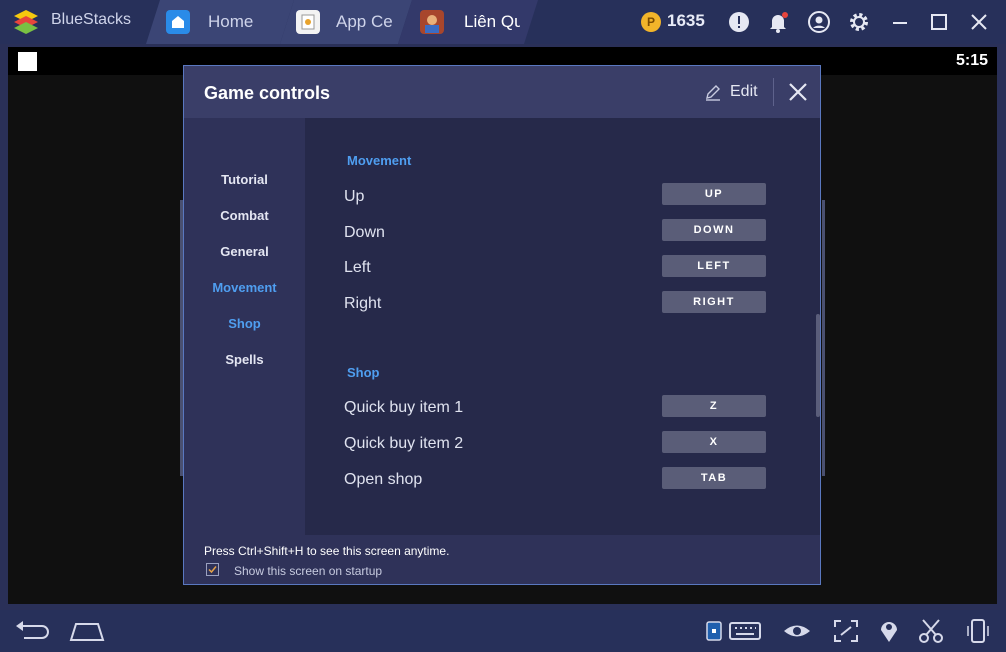 The width and height of the screenshot is (1006, 652). I want to click on close-icon, so click(798, 92).